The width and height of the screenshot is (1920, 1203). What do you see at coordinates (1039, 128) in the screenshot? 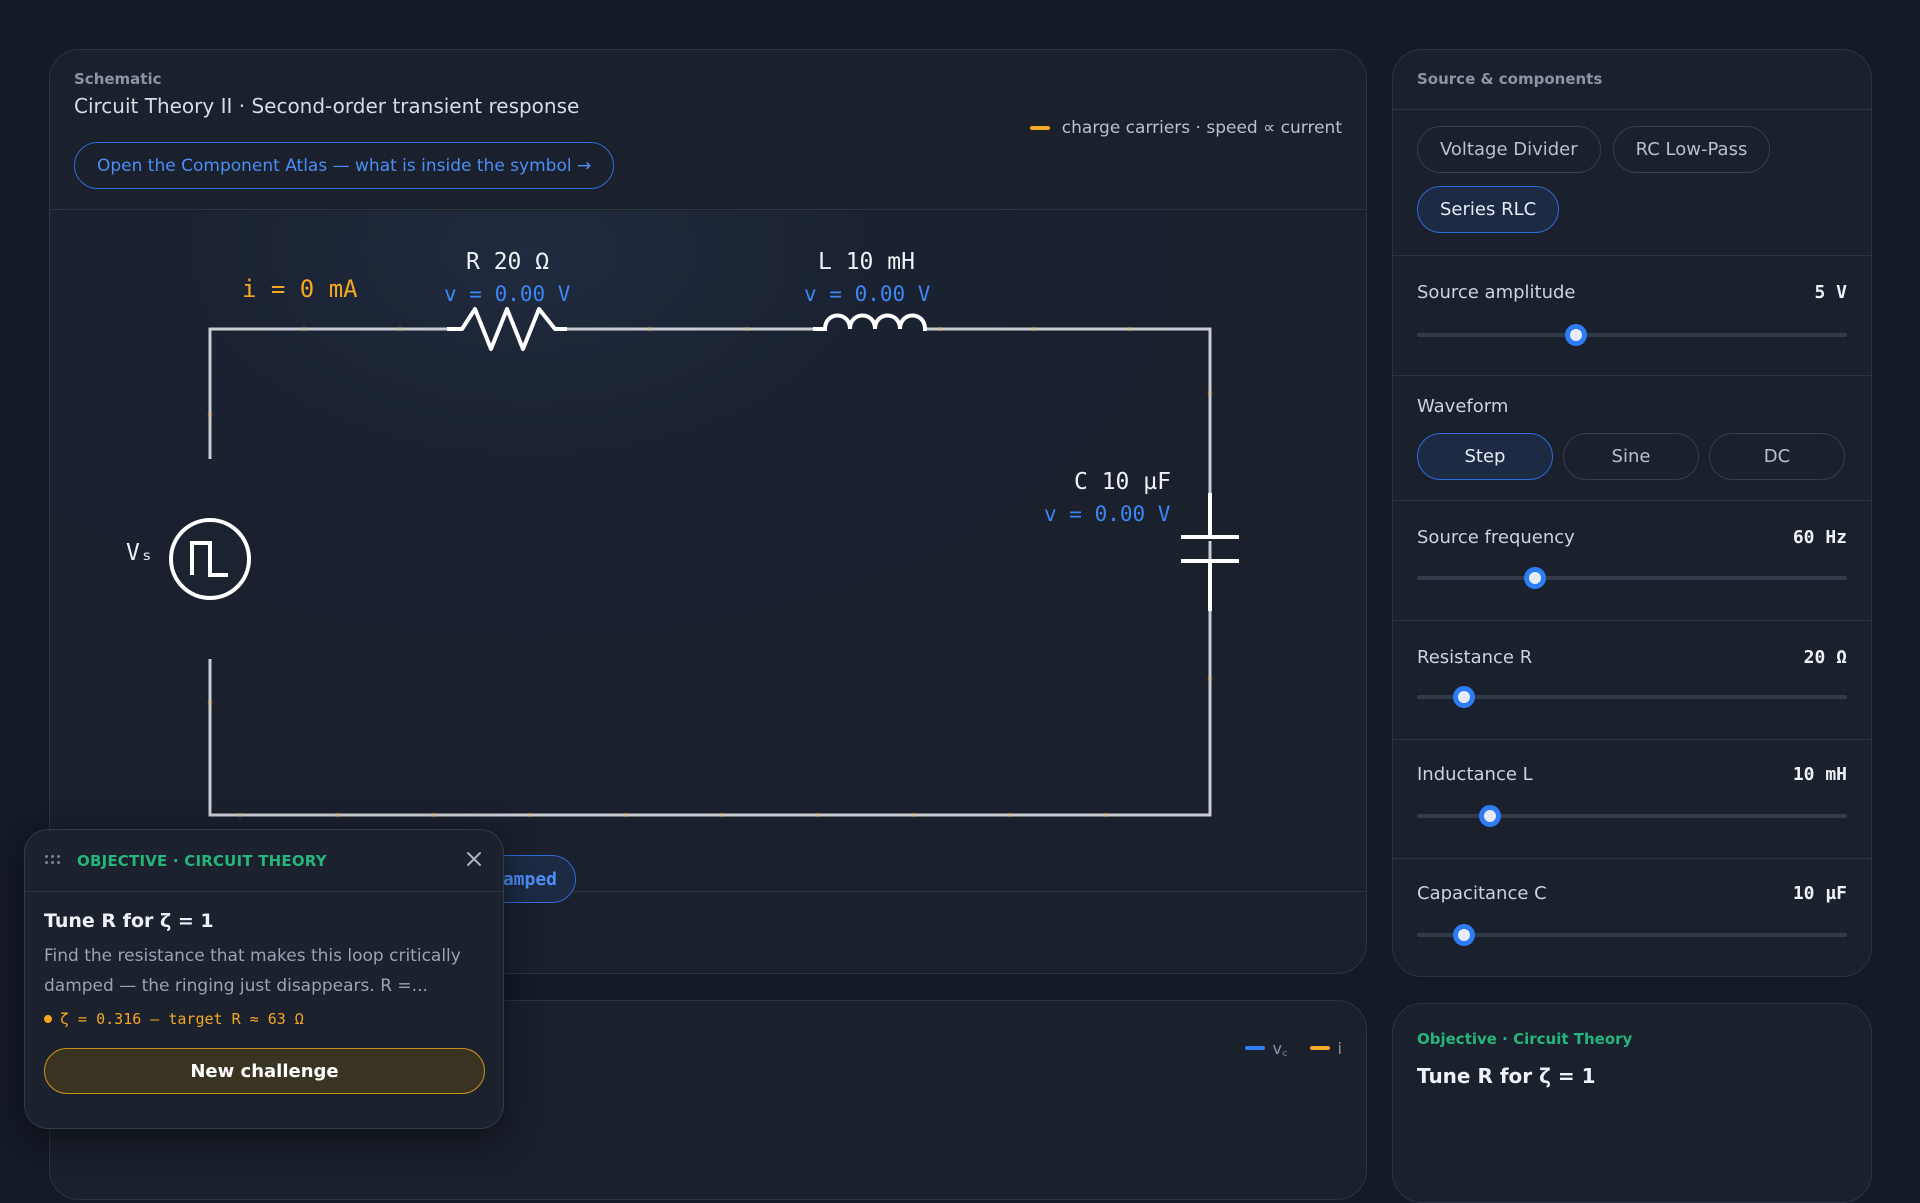
I see `carrier-swatch` at bounding box center [1039, 128].